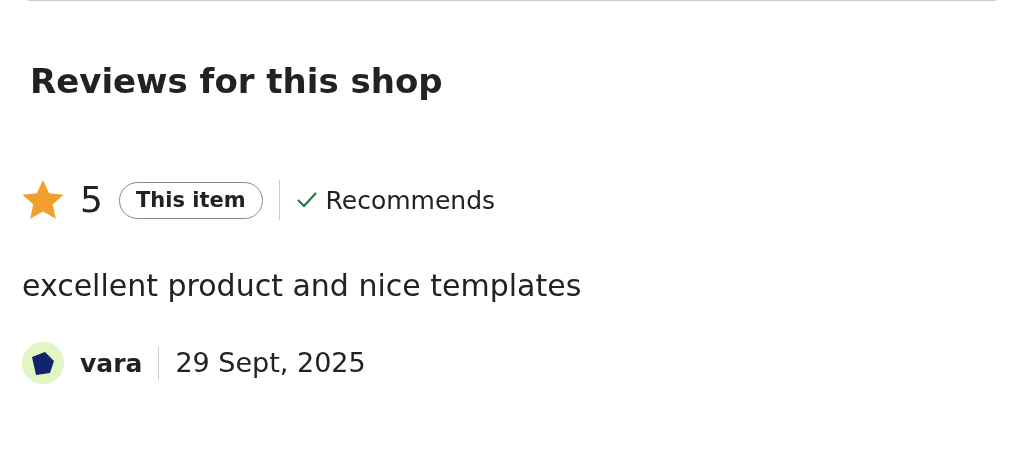  What do you see at coordinates (237, 82) in the screenshot?
I see `section-heading: Reviews for this shop` at bounding box center [237, 82].